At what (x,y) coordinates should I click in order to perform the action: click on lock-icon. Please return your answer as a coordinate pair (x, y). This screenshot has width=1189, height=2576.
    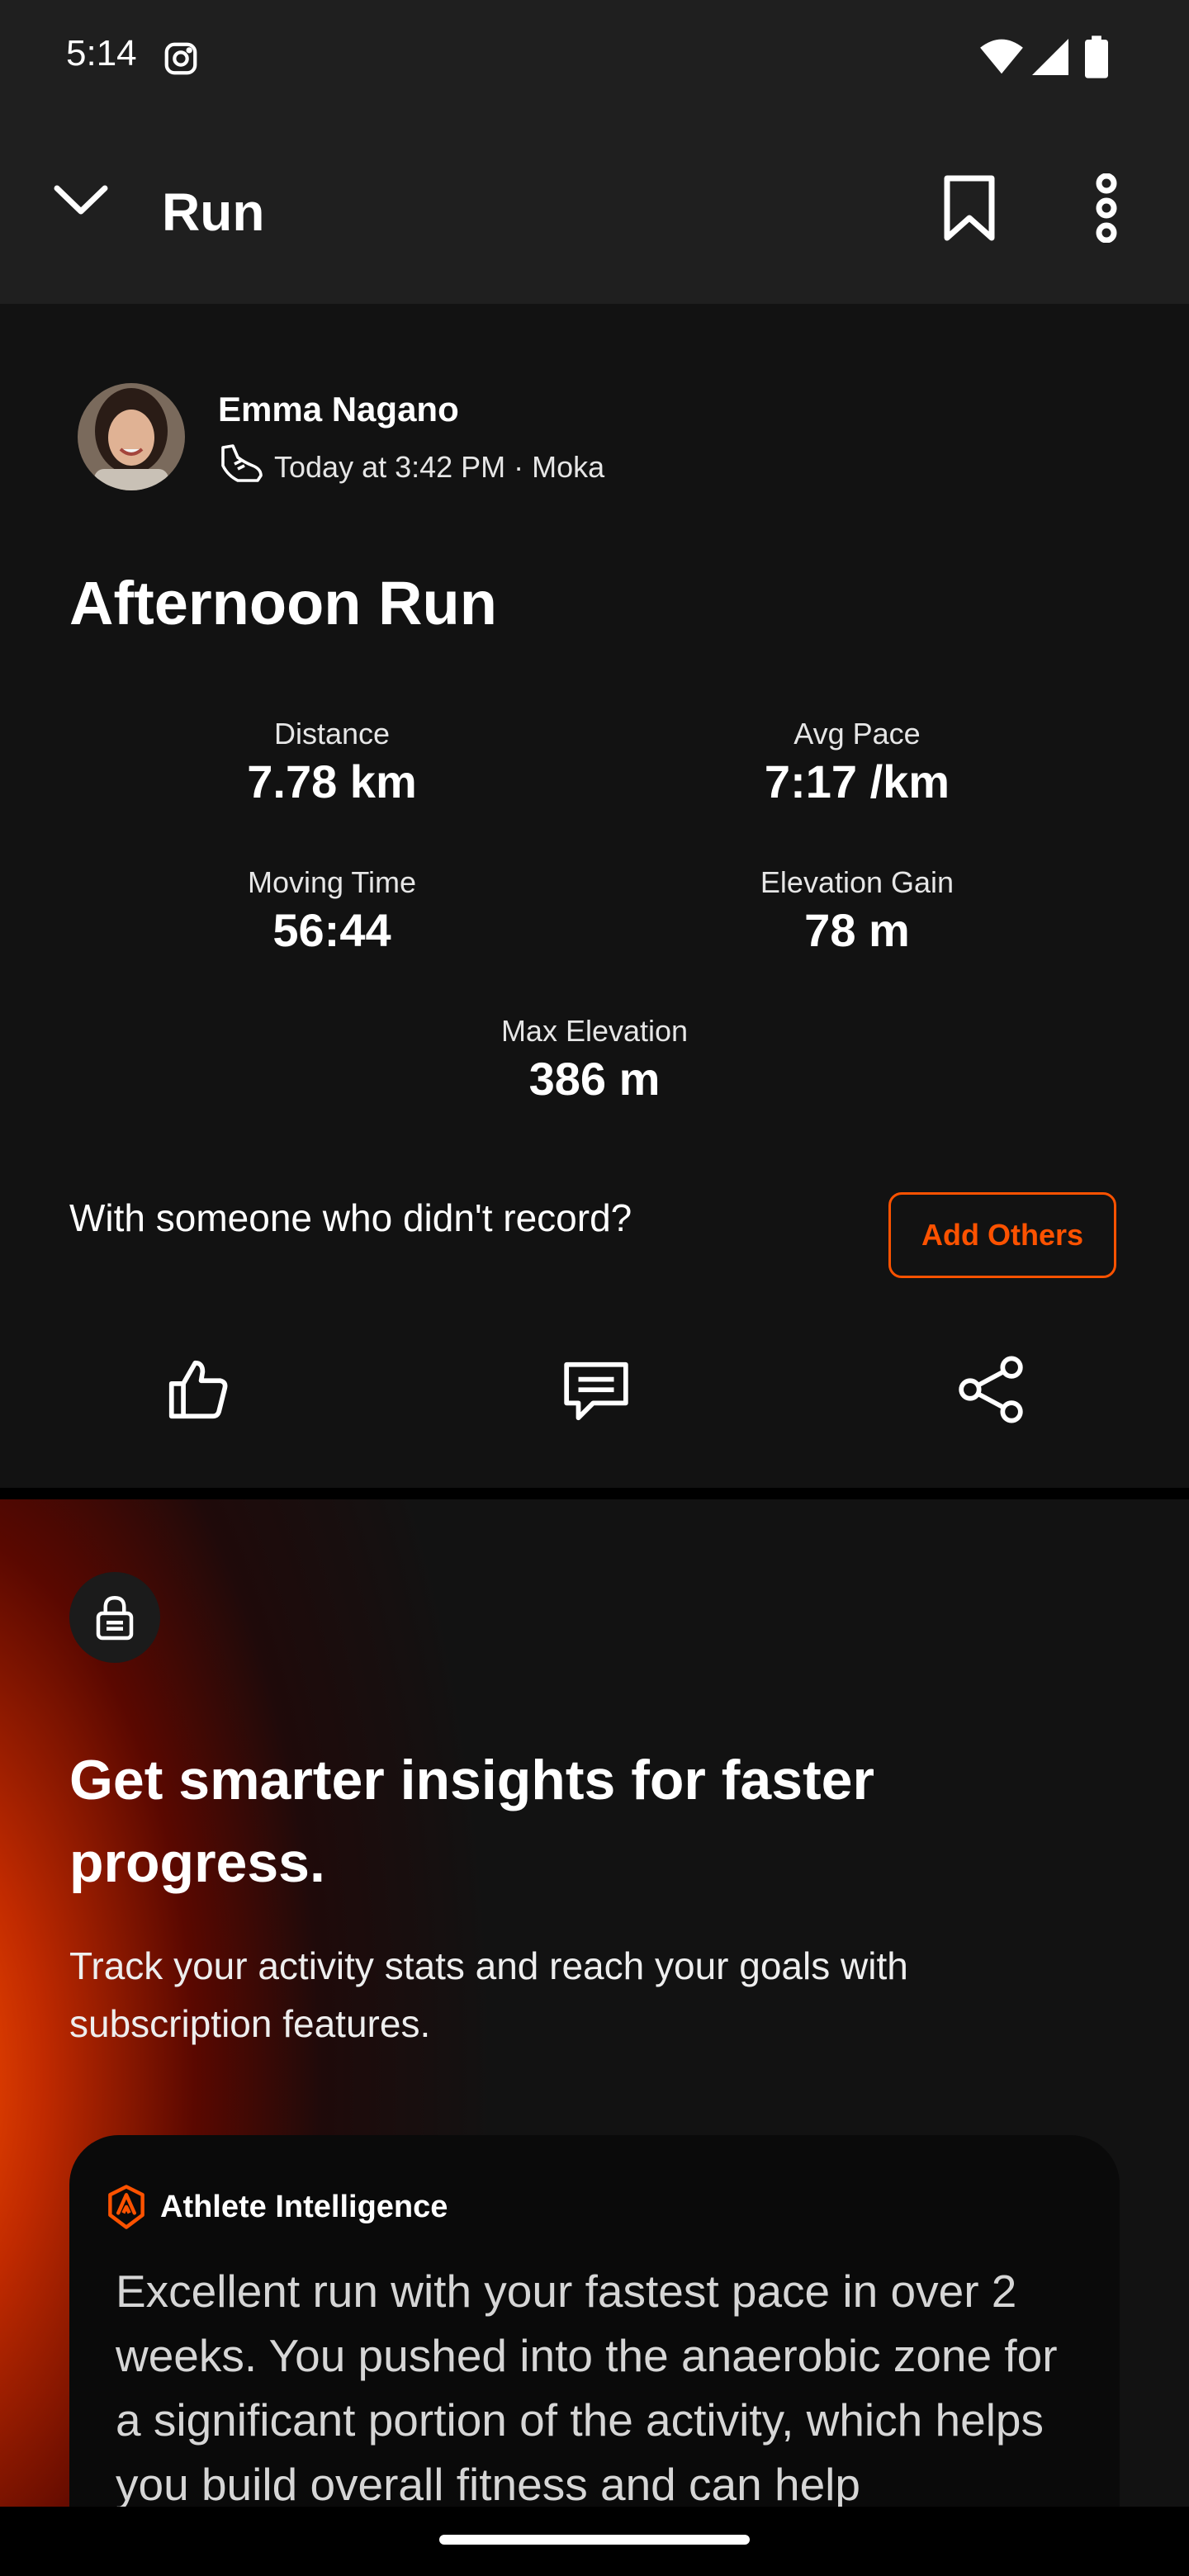
    Looking at the image, I should click on (114, 1617).